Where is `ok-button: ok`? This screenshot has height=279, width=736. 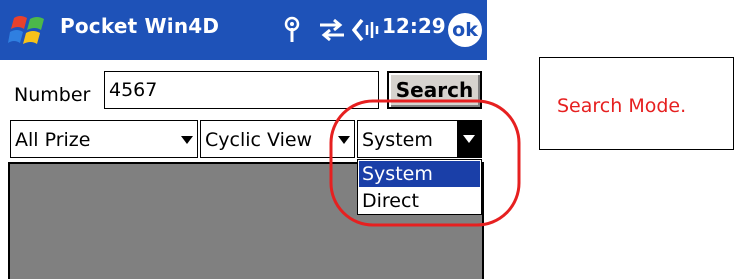
ok-button: ok is located at coordinates (465, 30).